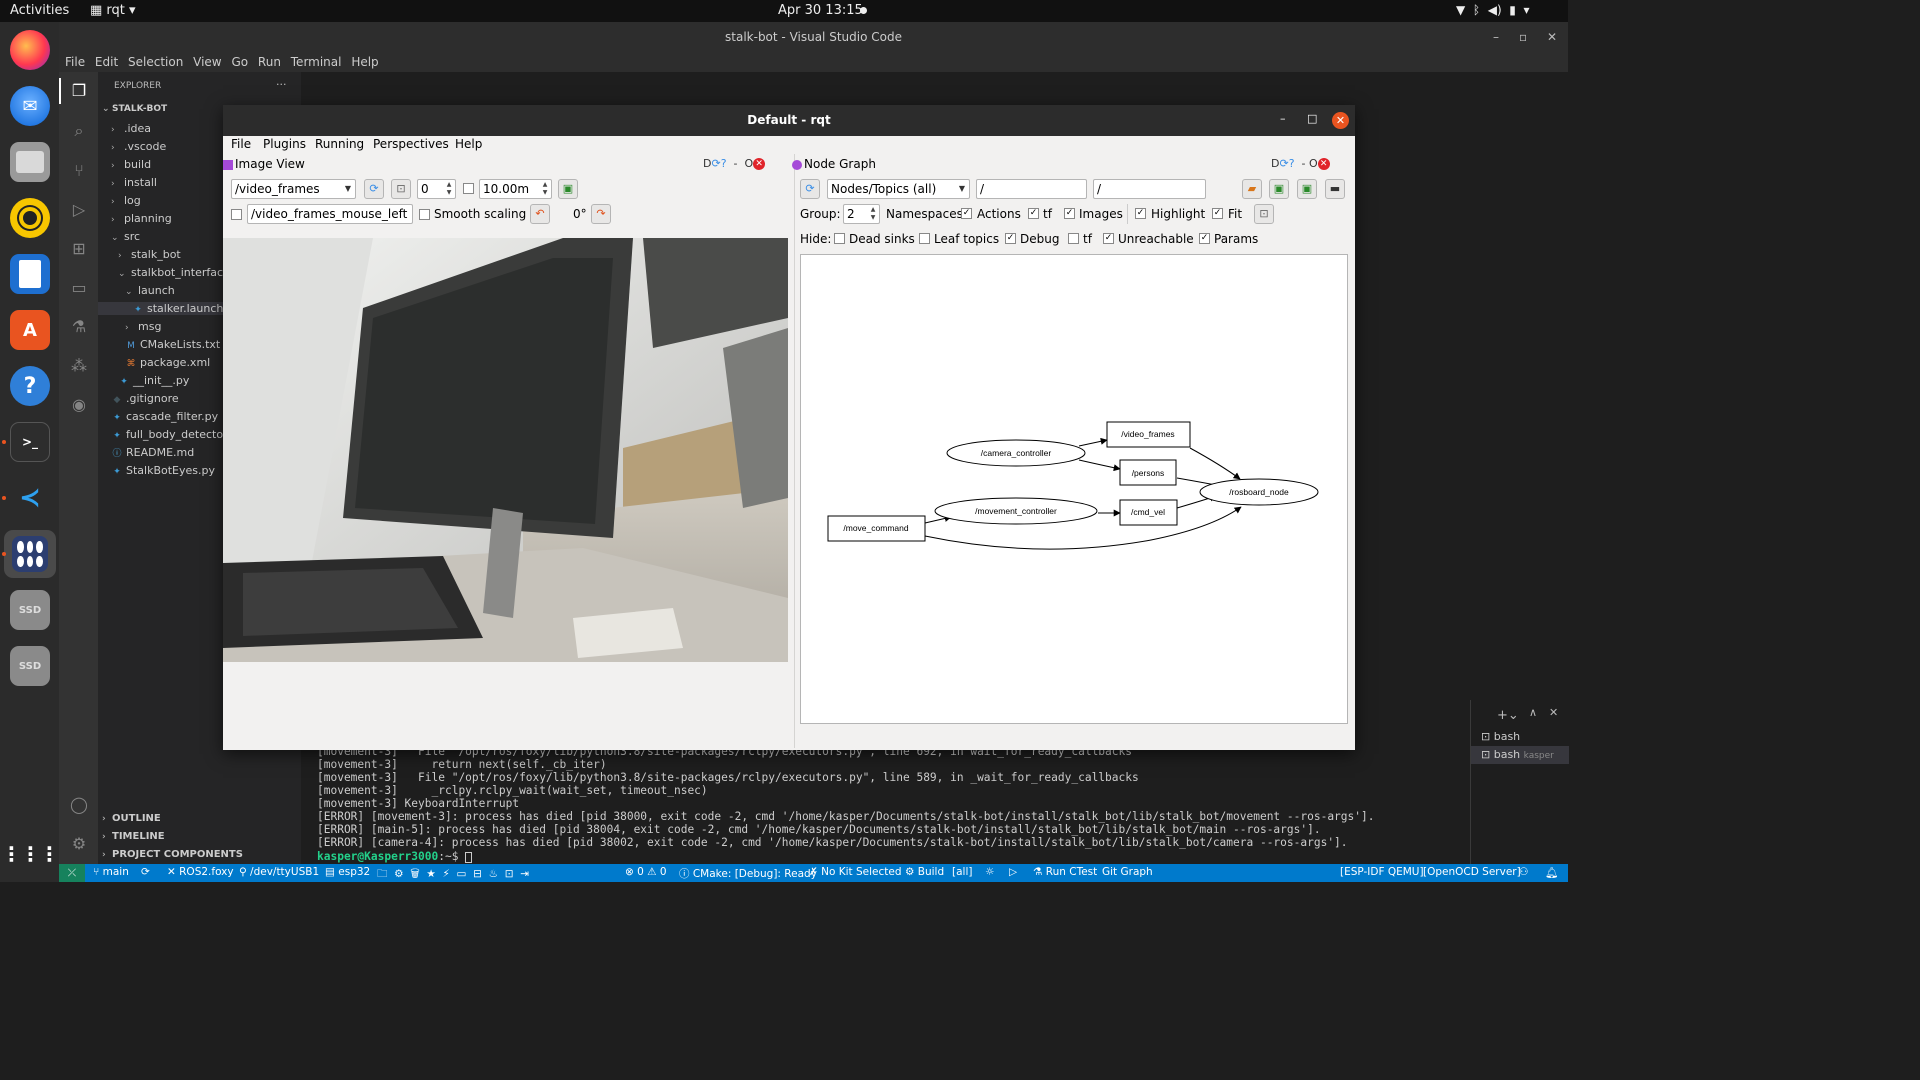 The width and height of the screenshot is (1920, 1080). I want to click on node-graph-dock-controls: D⟳? - O ✕, so click(1300, 163).